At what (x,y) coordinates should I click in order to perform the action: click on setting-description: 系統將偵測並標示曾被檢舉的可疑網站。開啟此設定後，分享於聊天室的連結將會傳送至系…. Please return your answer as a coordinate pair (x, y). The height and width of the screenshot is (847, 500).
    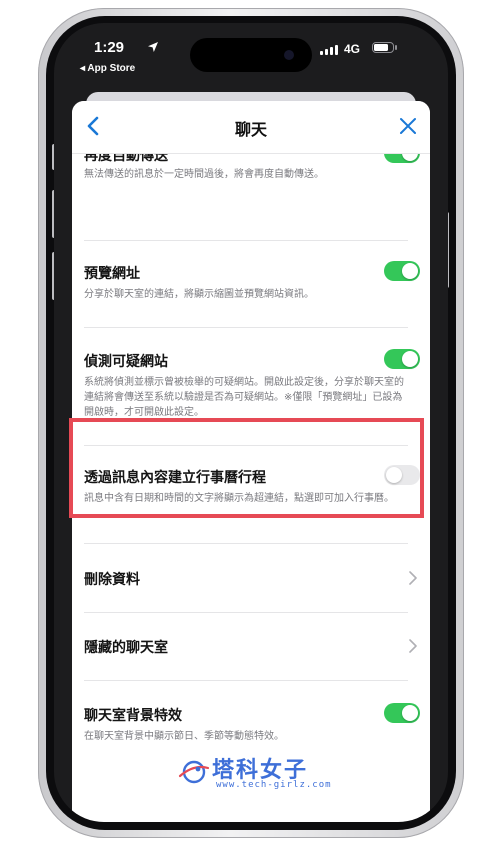
    Looking at the image, I should click on (244, 397).